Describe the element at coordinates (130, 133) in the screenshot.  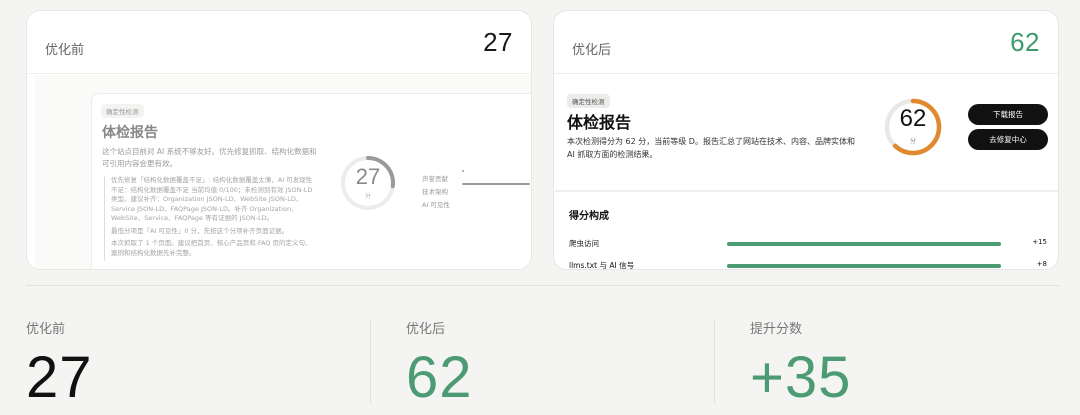
I see `before-report-title: 体检报告` at that location.